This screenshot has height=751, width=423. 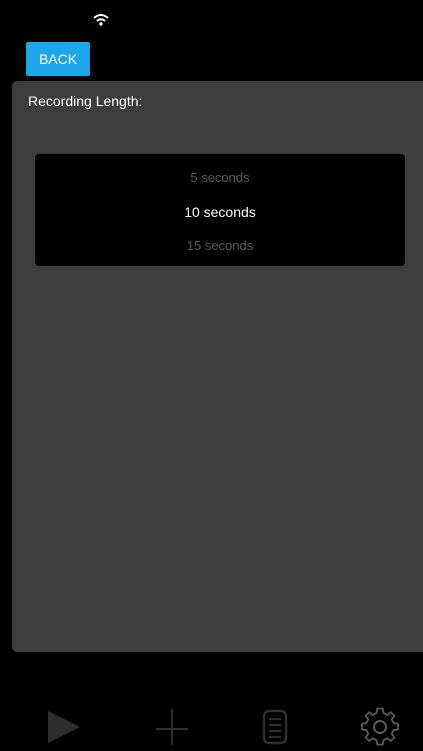 What do you see at coordinates (211, 17) in the screenshot?
I see `status-bar` at bounding box center [211, 17].